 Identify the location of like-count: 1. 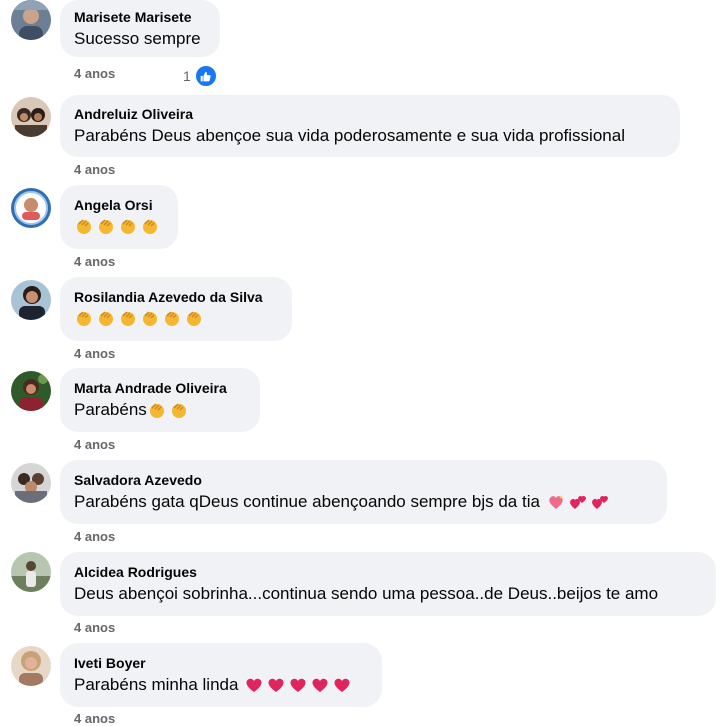
(187, 76).